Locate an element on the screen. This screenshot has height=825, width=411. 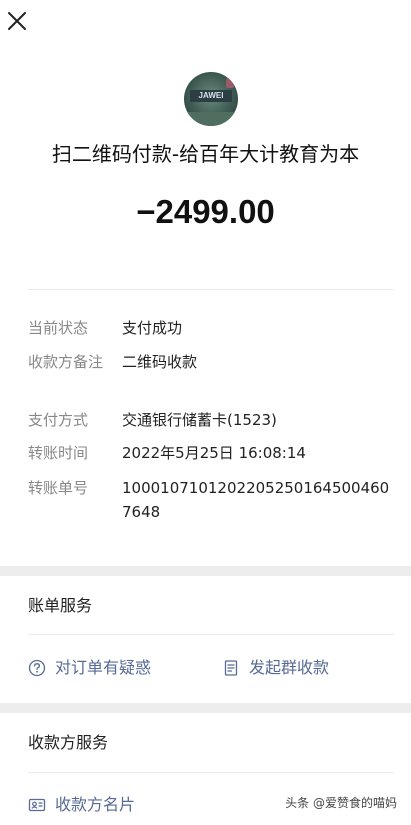
group-collect-link: 发起群收款 is located at coordinates (275, 668).